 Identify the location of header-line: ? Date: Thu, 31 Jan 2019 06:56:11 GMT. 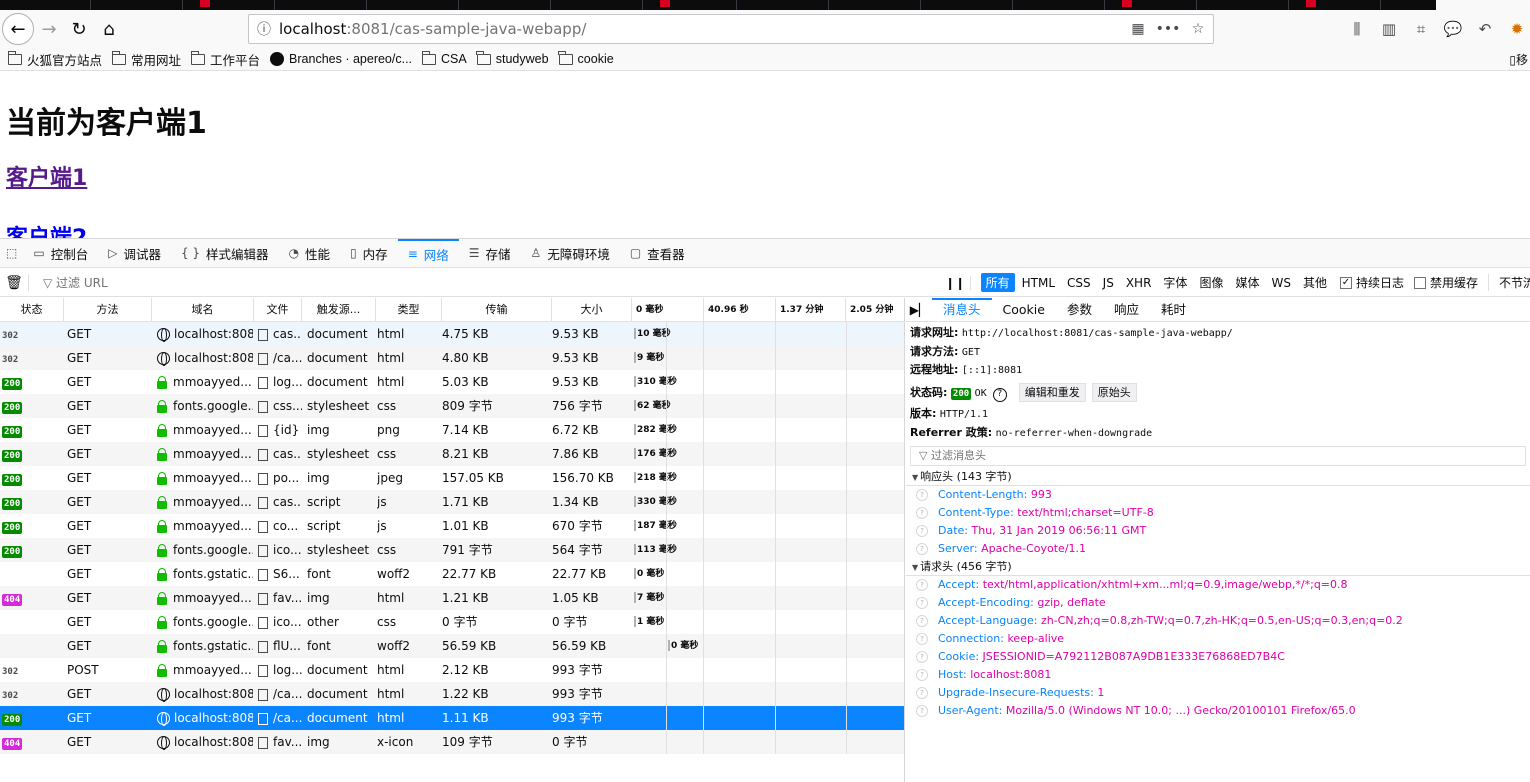
(1218, 531).